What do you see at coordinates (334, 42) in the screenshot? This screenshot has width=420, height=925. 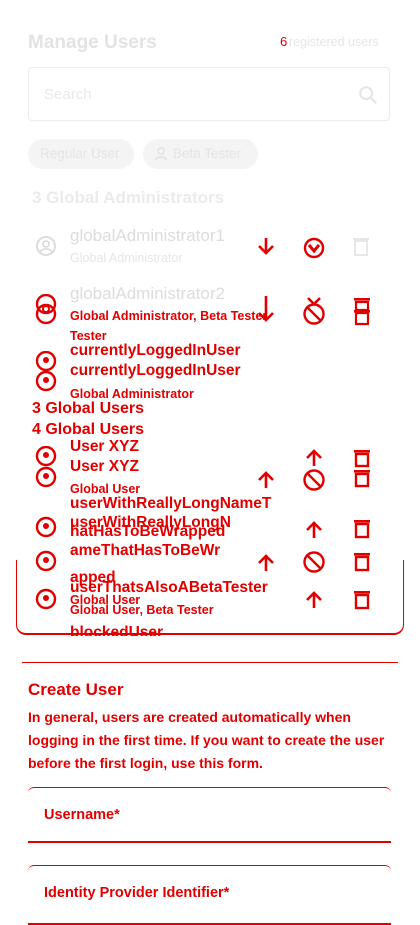 I see `registered-label: registered users` at bounding box center [334, 42].